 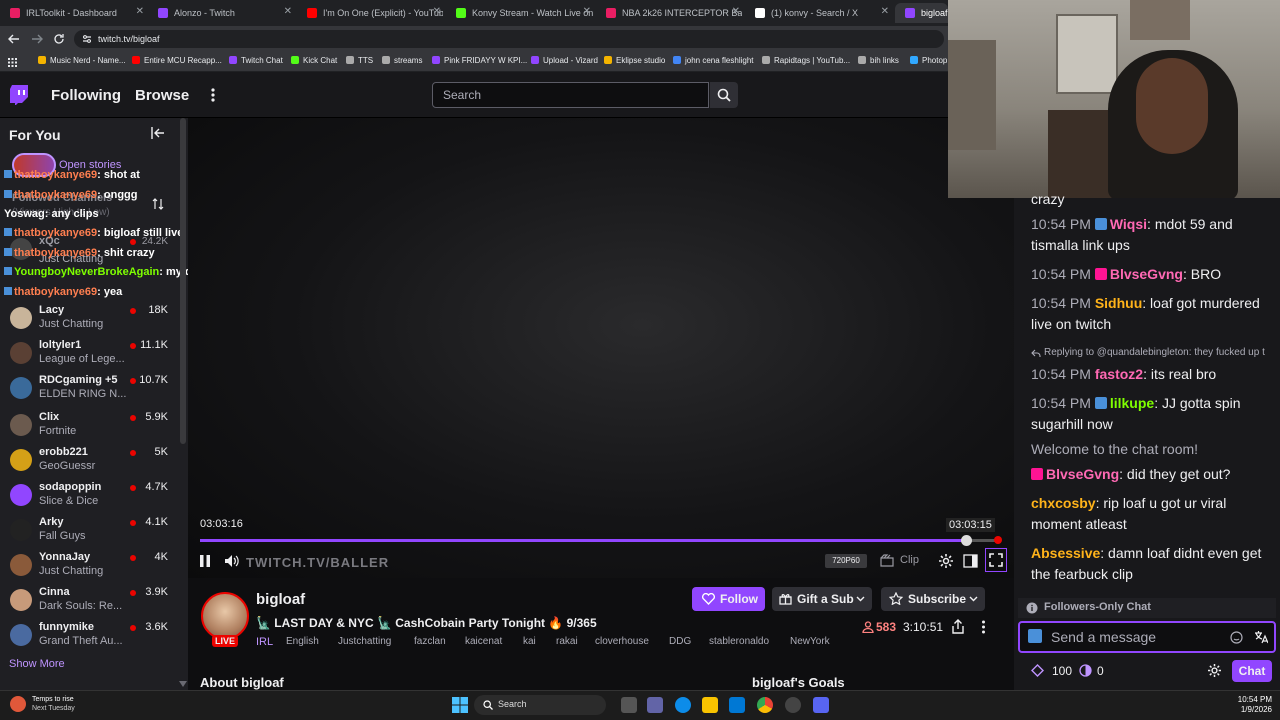 I want to click on follow-button: Follow, so click(x=728, y=599).